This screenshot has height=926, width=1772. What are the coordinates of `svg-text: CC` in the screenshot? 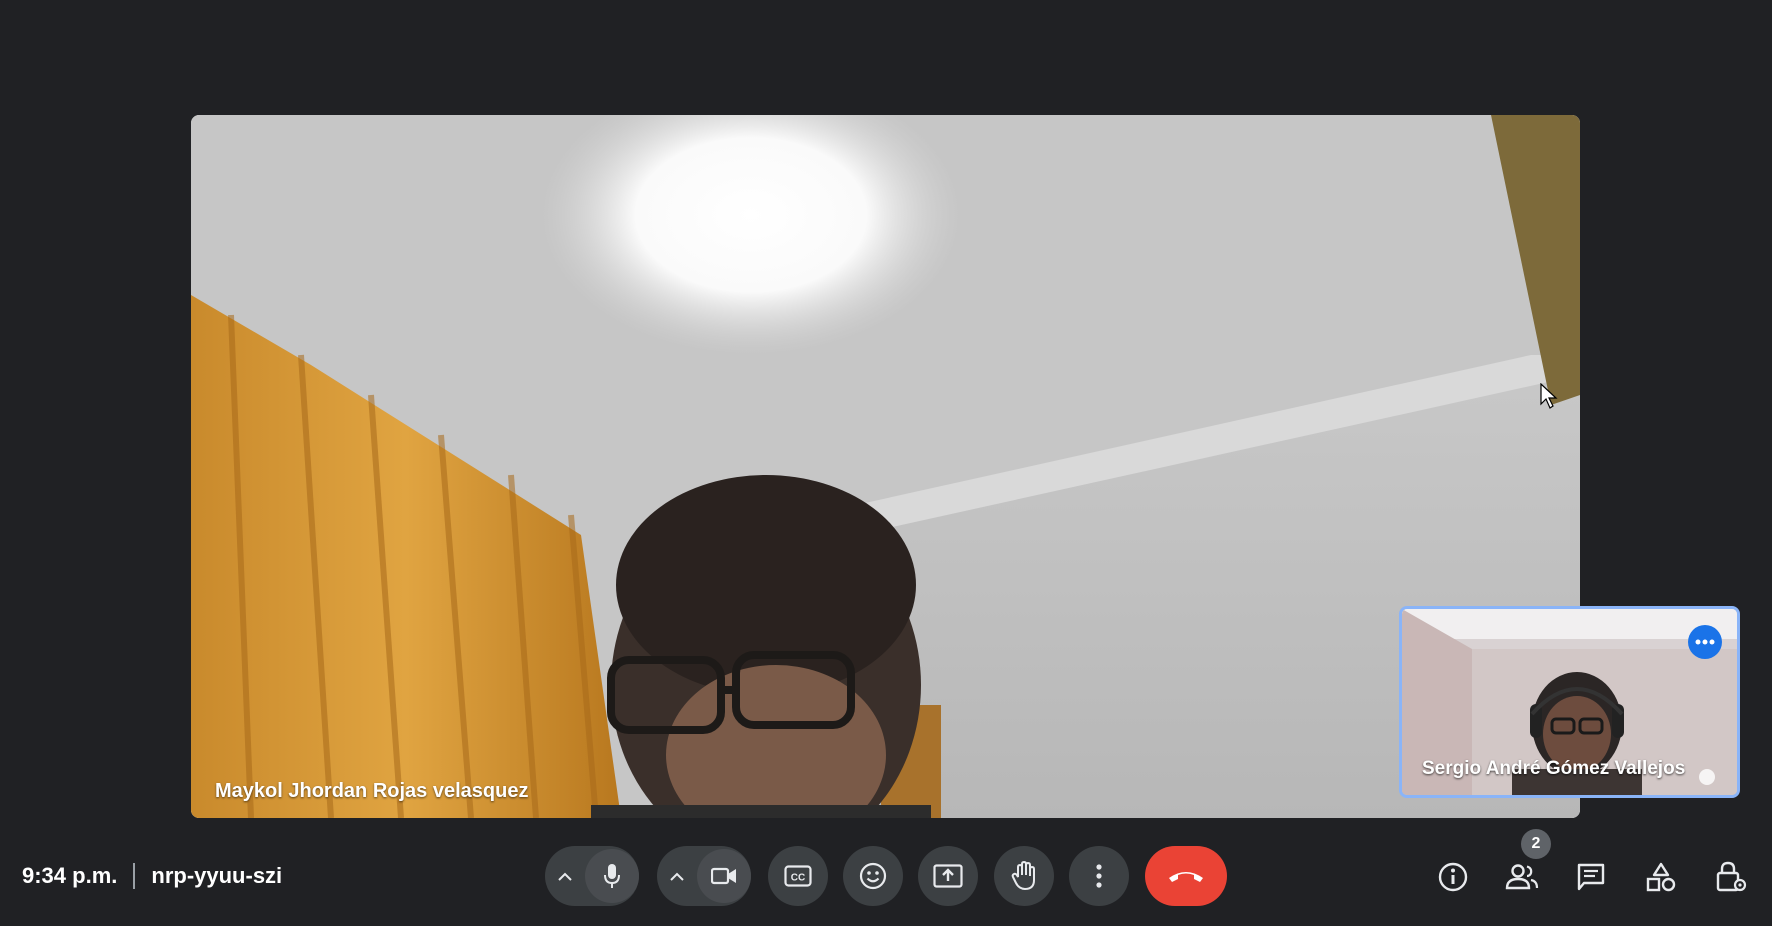 It's located at (798, 878).